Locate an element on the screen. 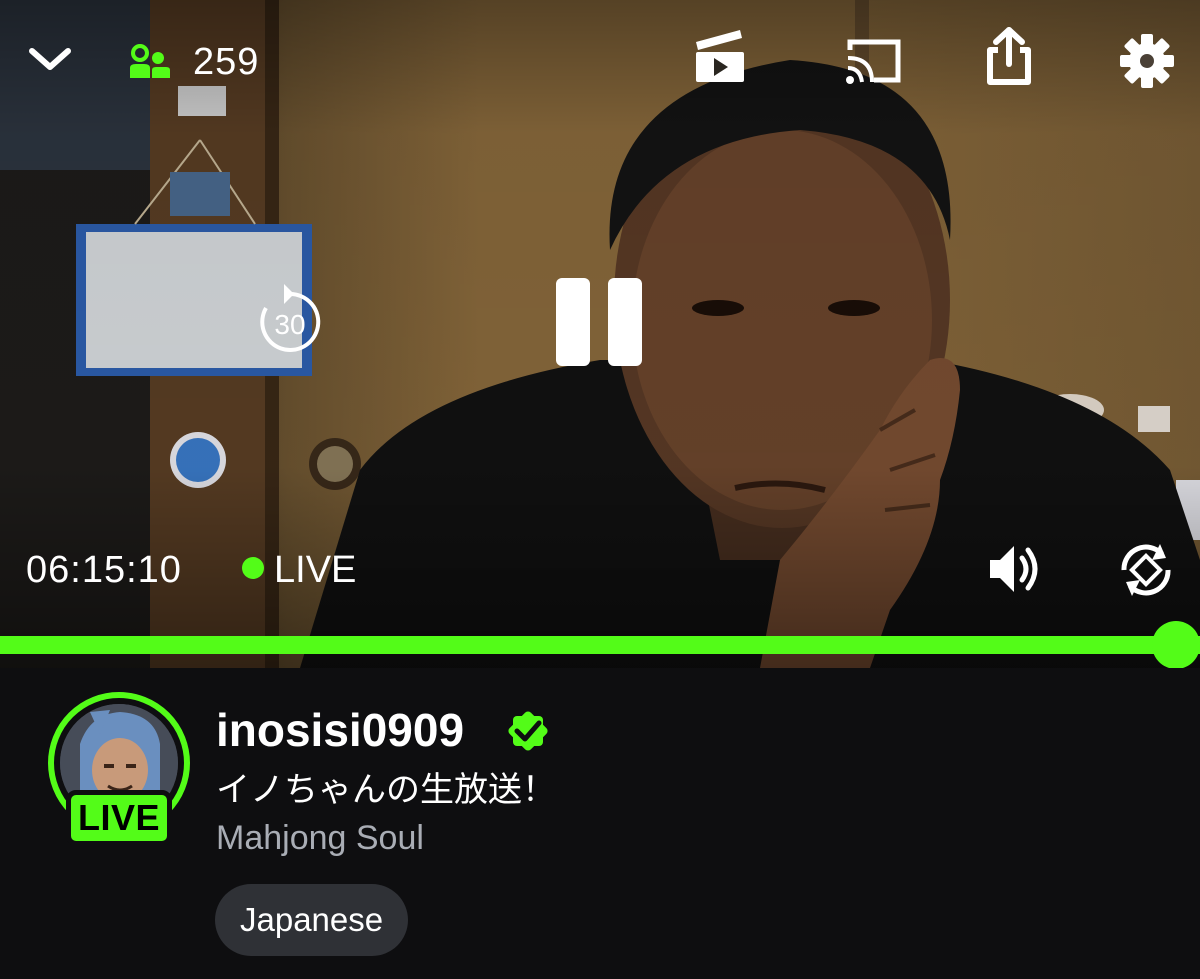 The height and width of the screenshot is (979, 1200). playback-progress-bar is located at coordinates (600, 645).